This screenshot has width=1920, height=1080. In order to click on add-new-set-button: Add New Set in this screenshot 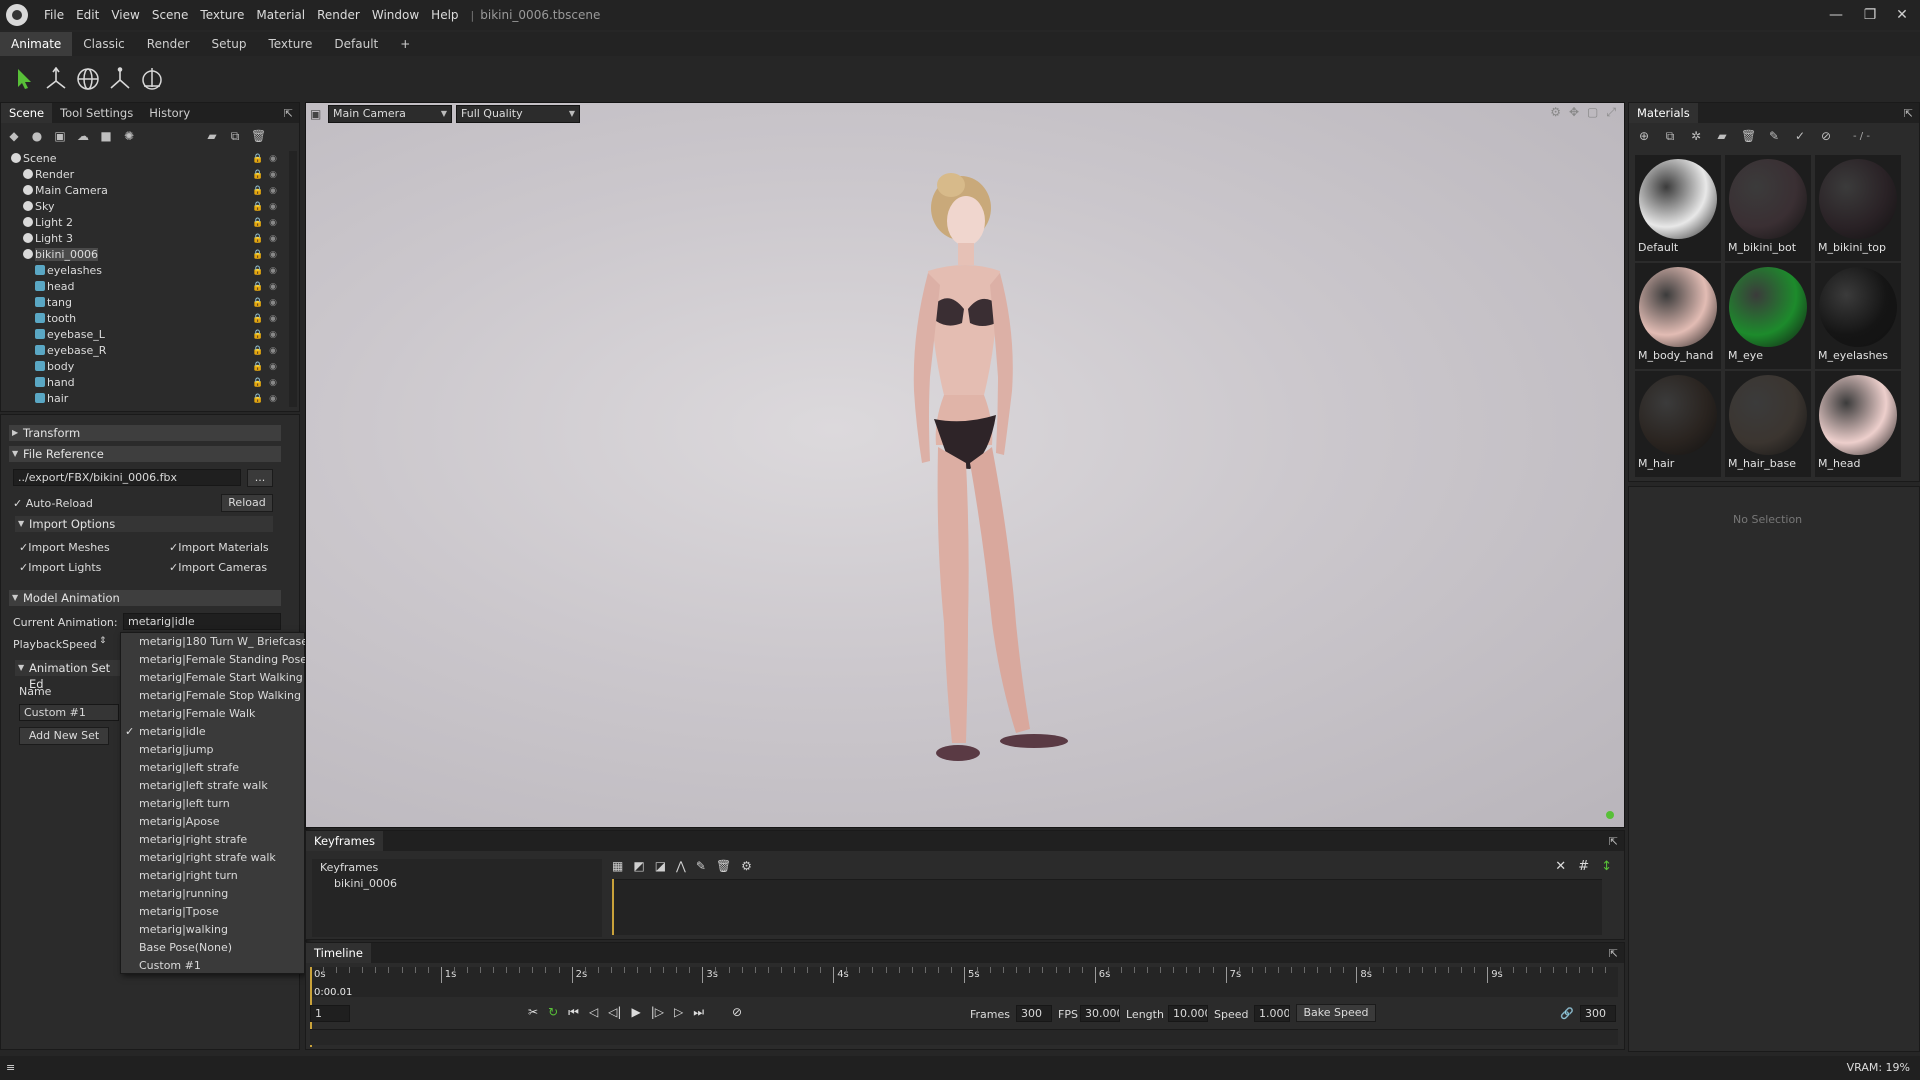, I will do `click(64, 736)`.